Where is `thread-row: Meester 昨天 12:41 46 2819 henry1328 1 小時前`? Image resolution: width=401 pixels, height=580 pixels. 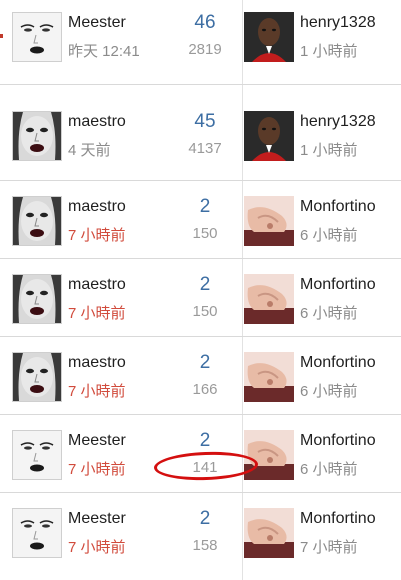
thread-row: Meester 昨天 12:41 46 2819 henry1328 1 小時前 is located at coordinates (200, 43).